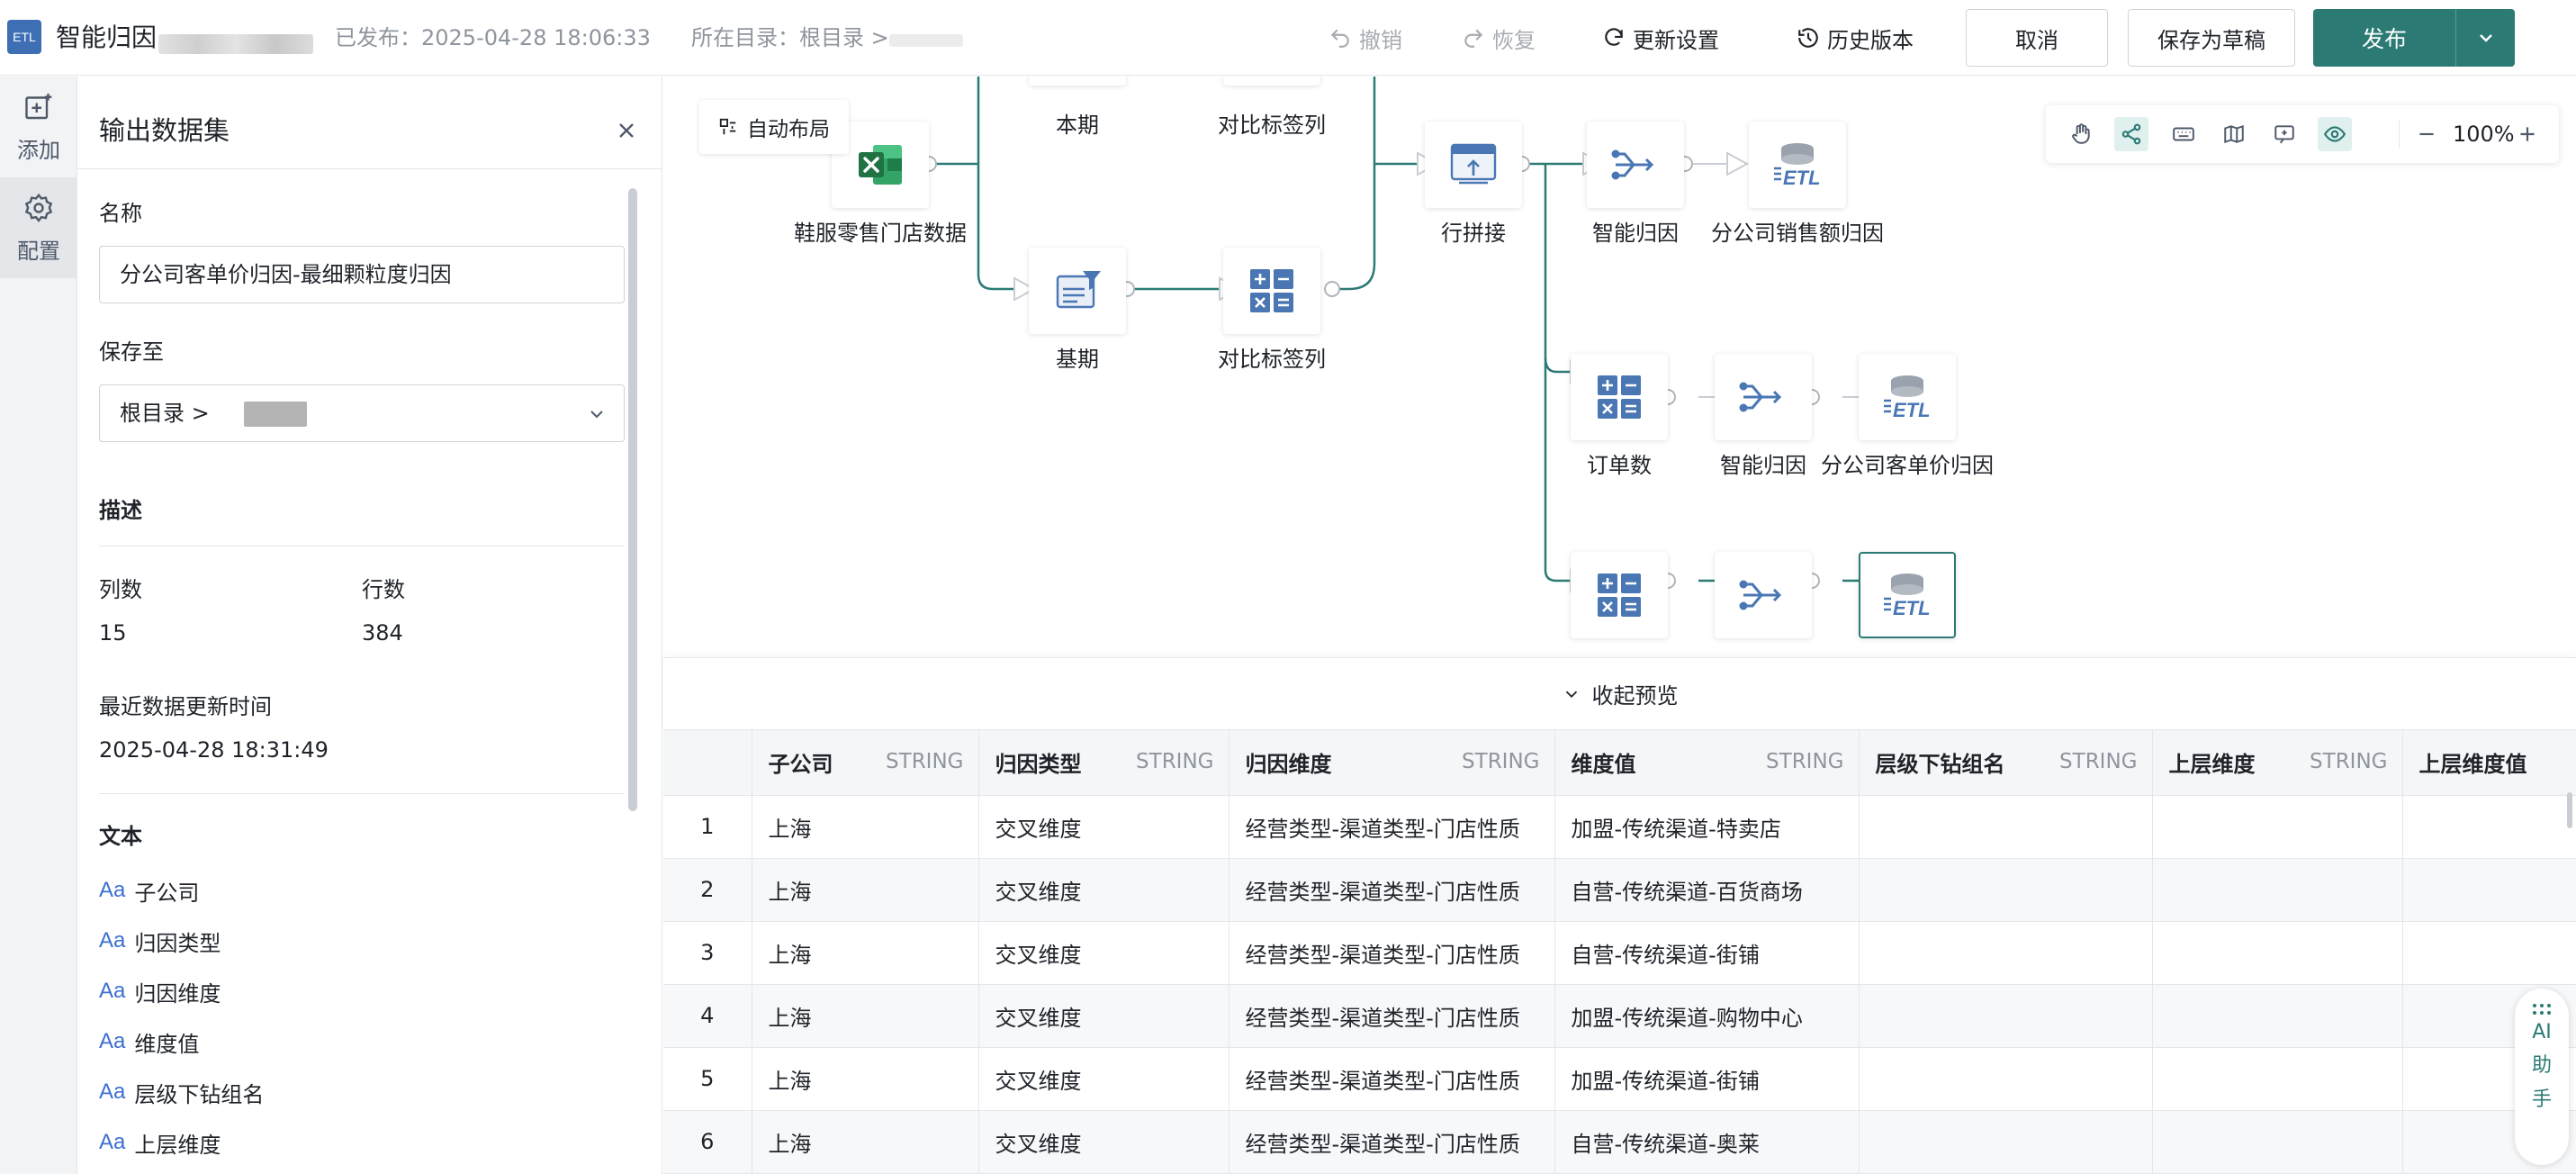 The height and width of the screenshot is (1174, 2576). I want to click on calc-node-compare-top, so click(1271, 81).